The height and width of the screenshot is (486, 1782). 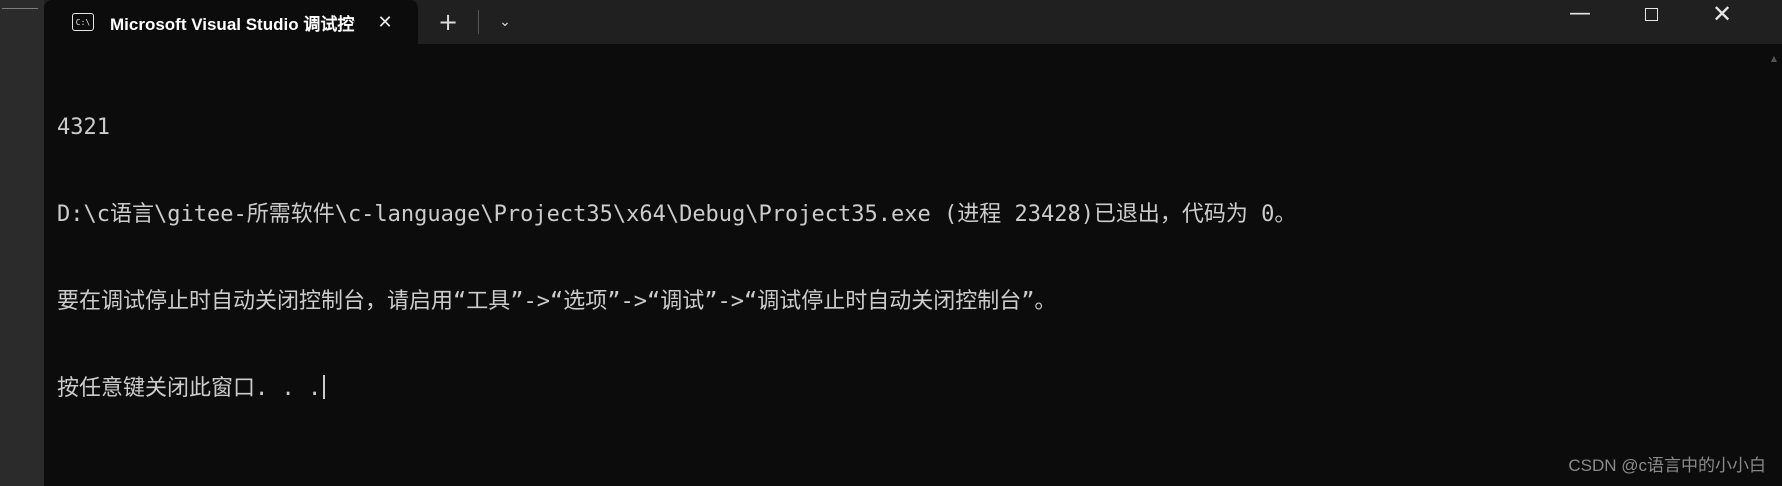 I want to click on background-window-fragment, so click(x=20, y=4).